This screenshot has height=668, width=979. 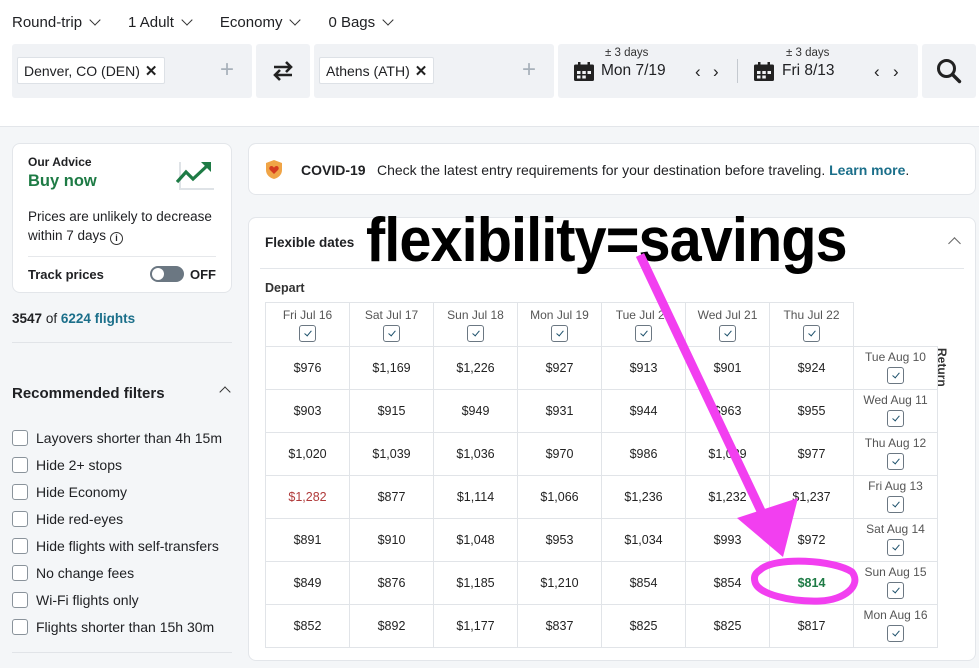 I want to click on trip-type-dropdown: Round-trip, so click(x=56, y=22).